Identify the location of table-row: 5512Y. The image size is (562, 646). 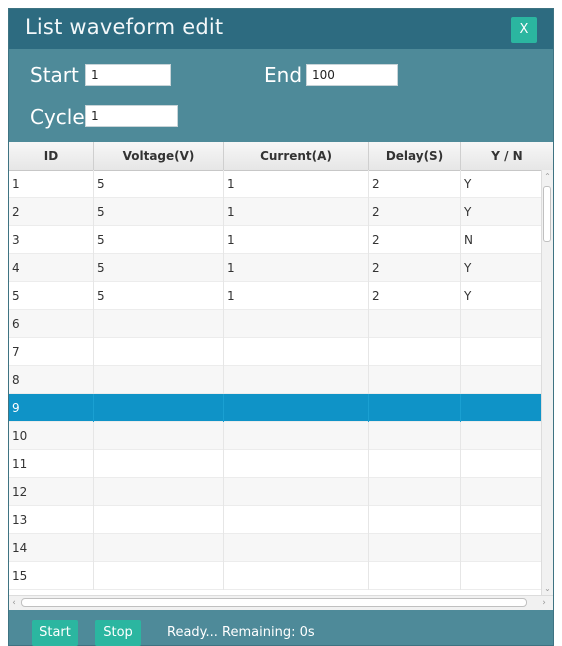
(280, 296).